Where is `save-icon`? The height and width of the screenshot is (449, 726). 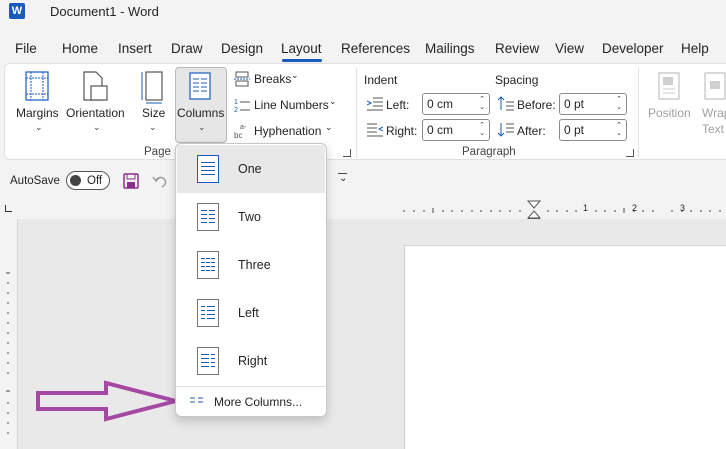
save-icon is located at coordinates (131, 181).